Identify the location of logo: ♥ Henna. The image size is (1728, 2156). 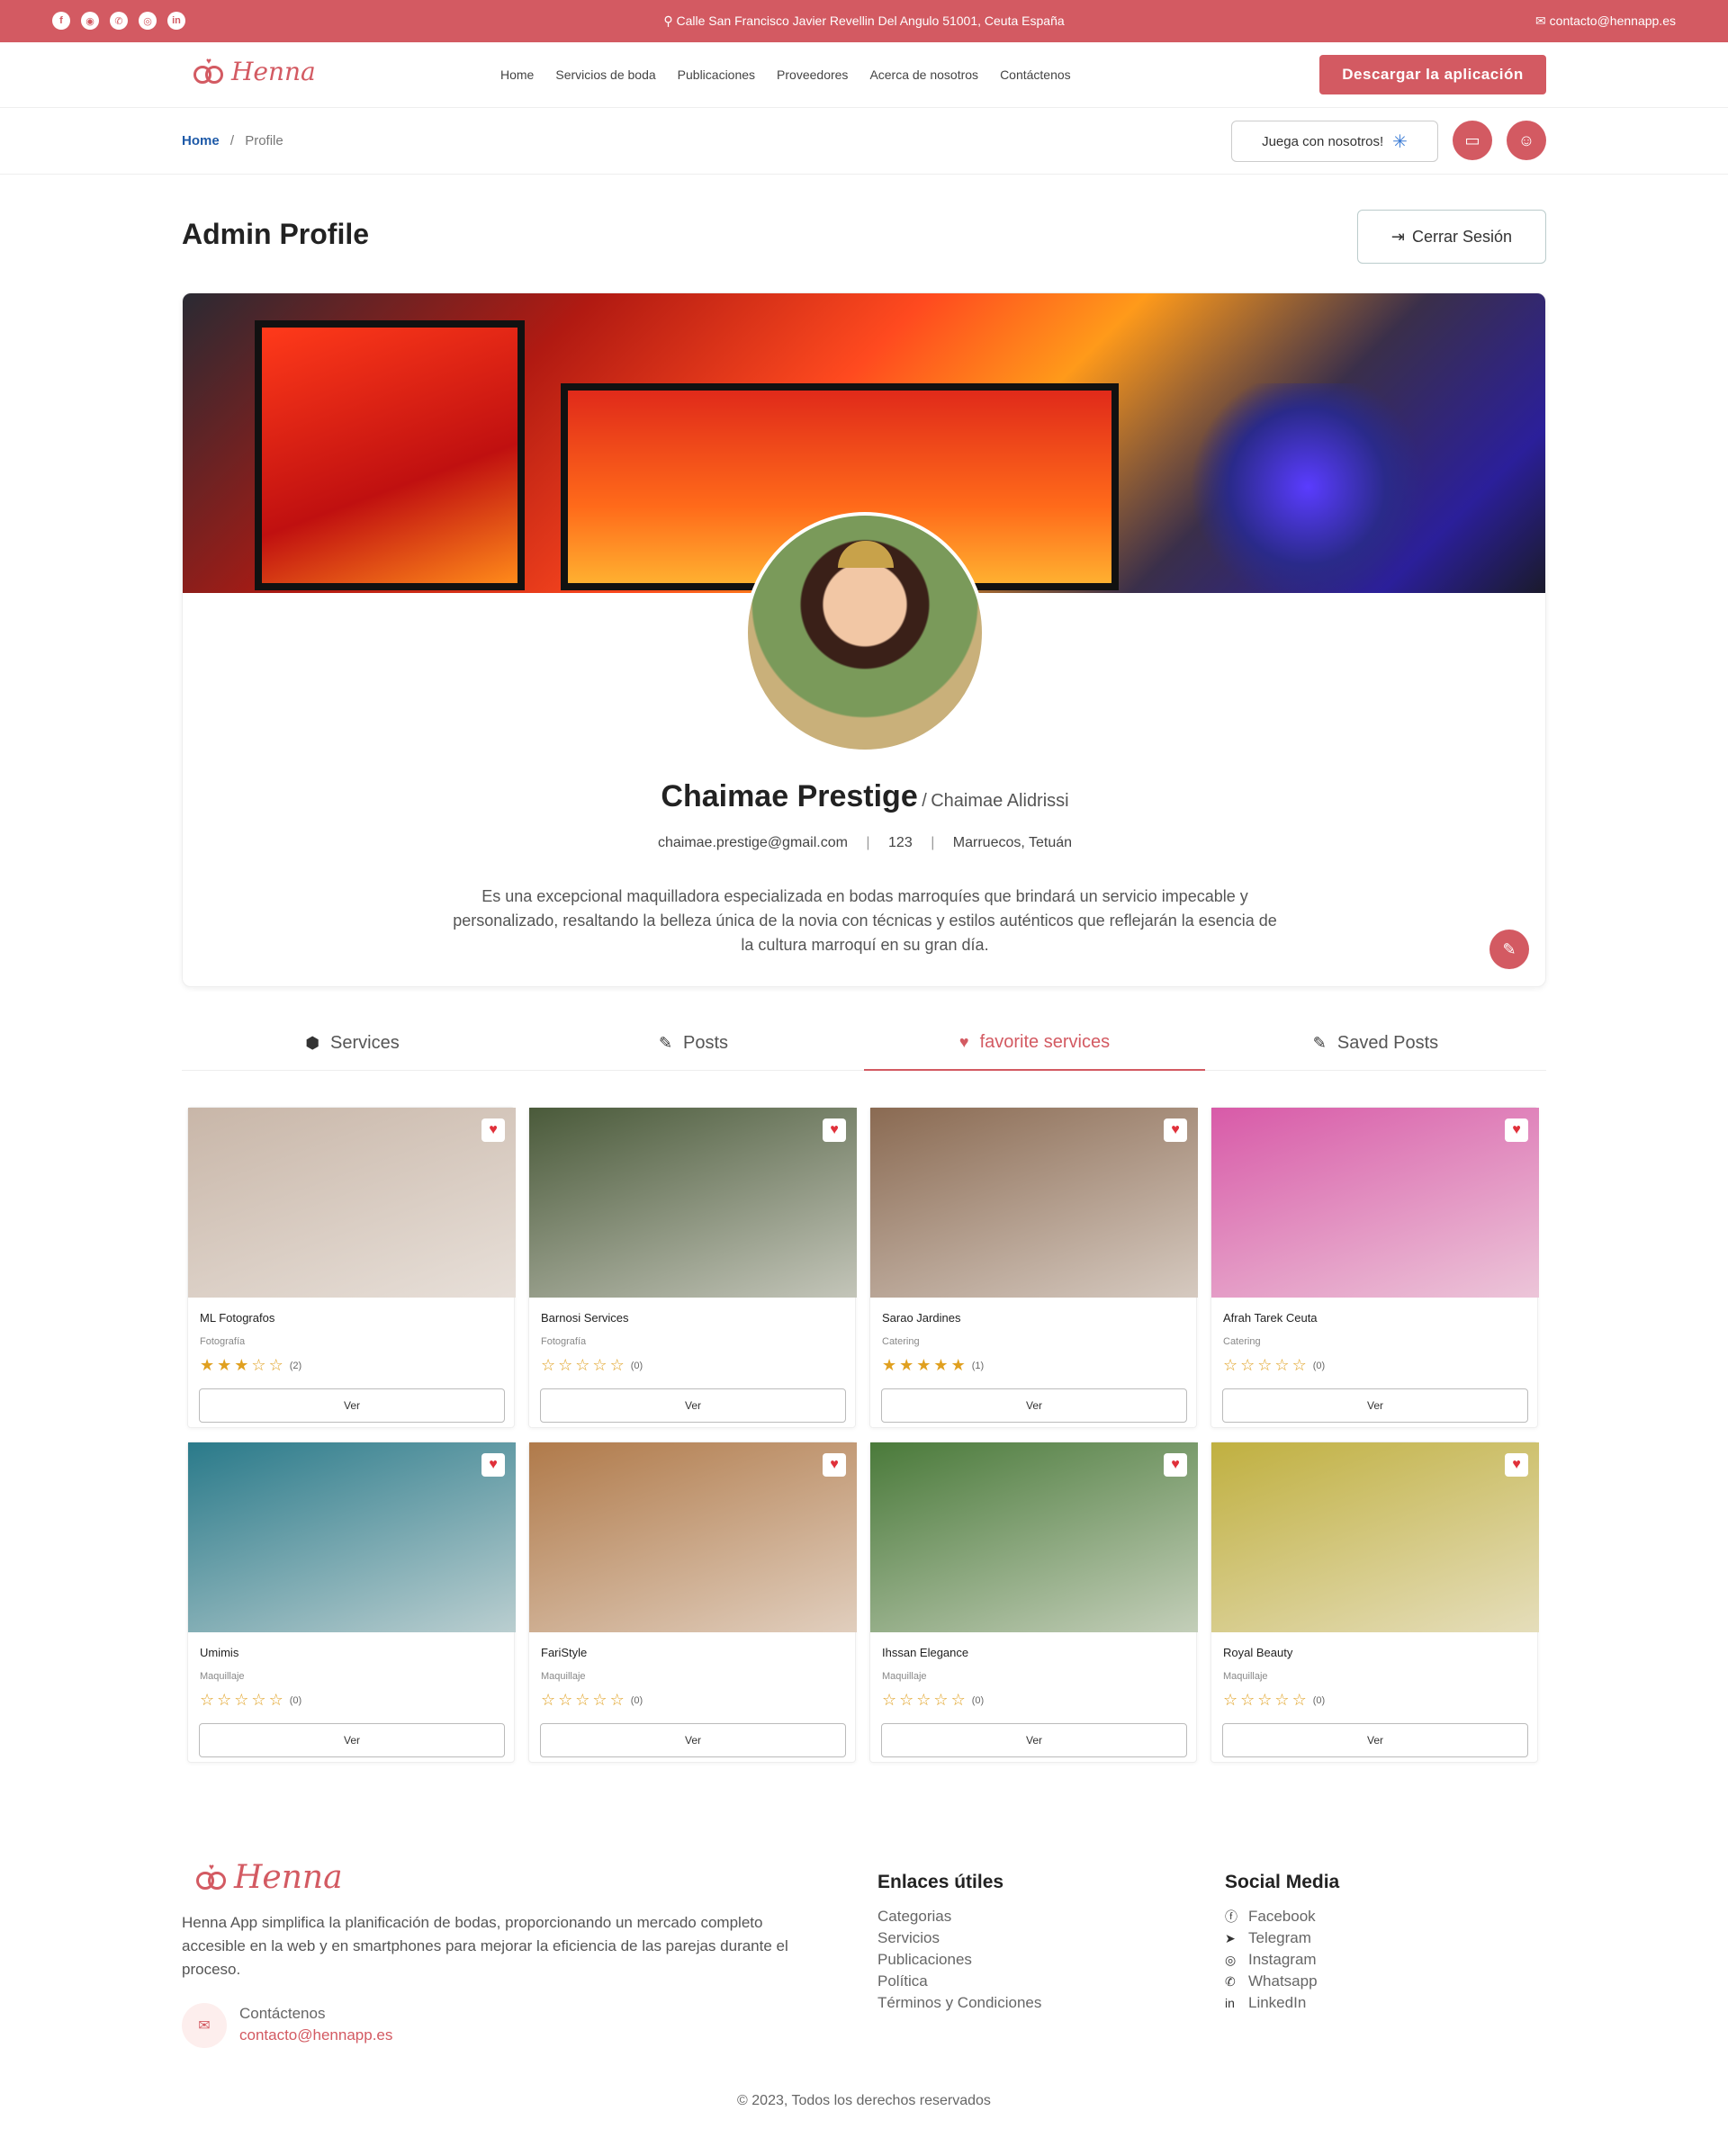
(255, 71).